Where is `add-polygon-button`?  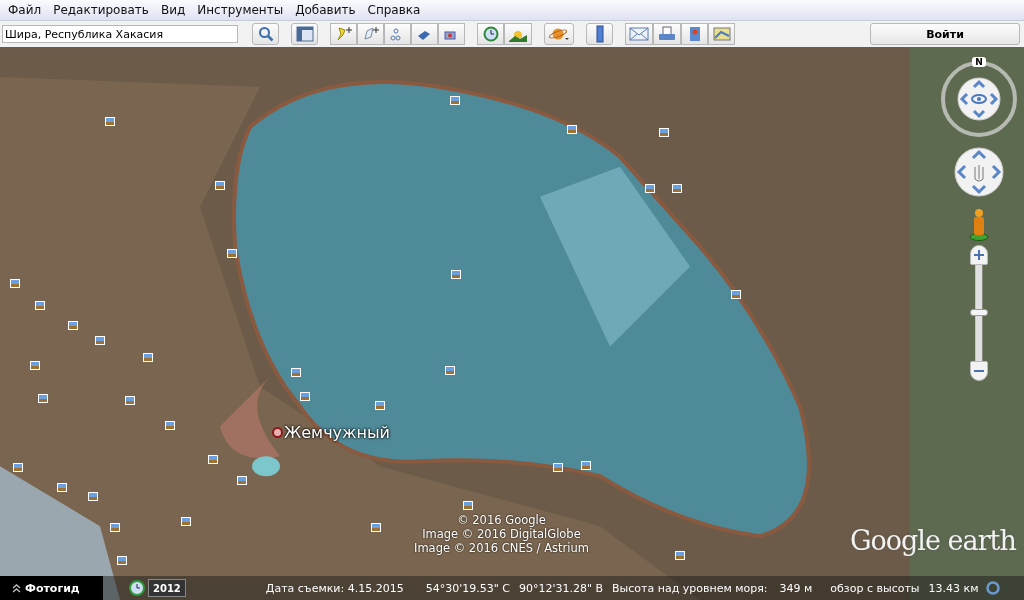
add-polygon-button is located at coordinates (370, 34).